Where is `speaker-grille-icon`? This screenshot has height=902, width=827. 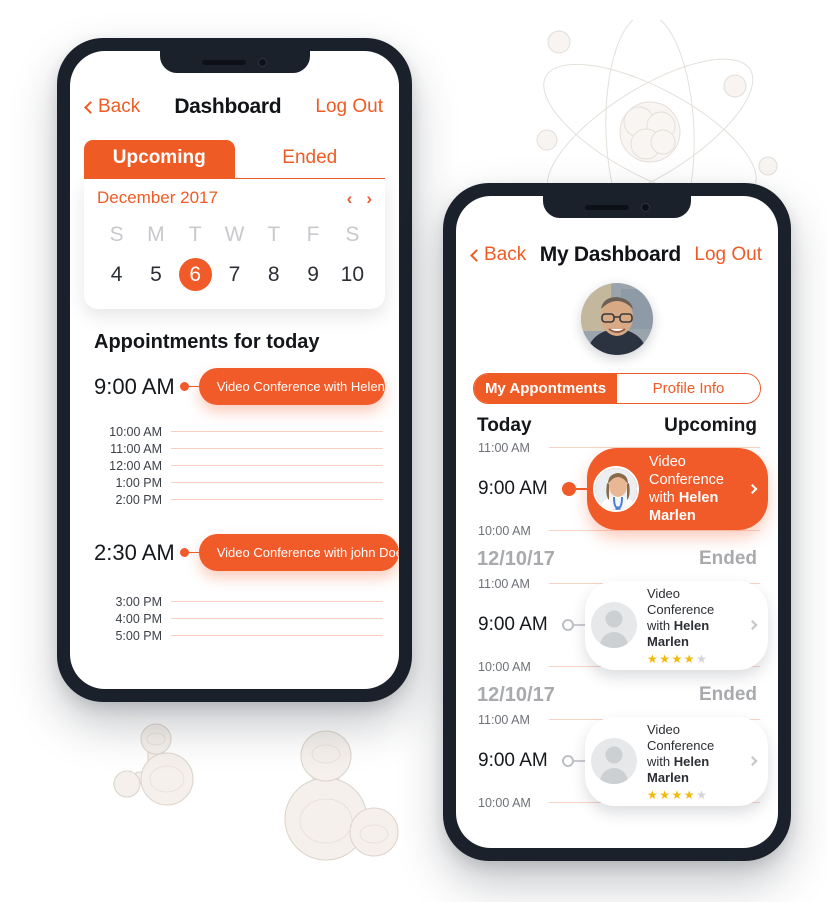 speaker-grille-icon is located at coordinates (224, 62).